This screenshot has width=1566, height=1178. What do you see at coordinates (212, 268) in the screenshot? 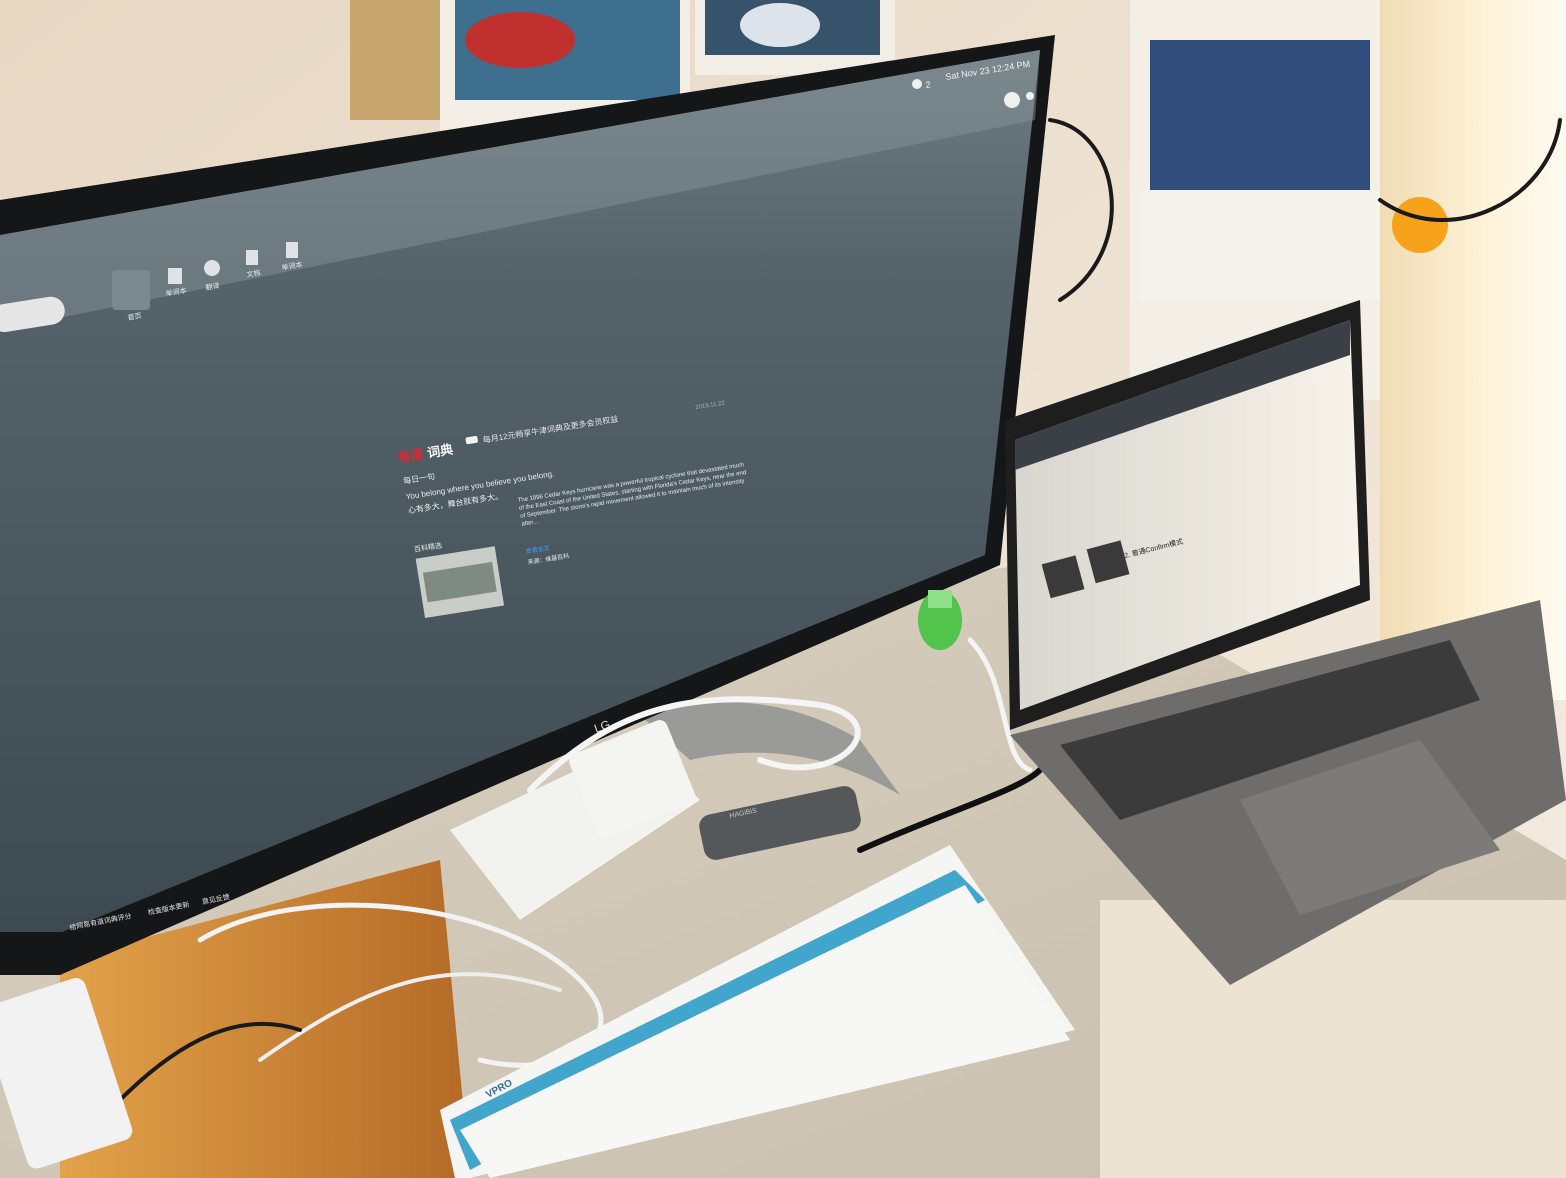
I see `translate-icon` at bounding box center [212, 268].